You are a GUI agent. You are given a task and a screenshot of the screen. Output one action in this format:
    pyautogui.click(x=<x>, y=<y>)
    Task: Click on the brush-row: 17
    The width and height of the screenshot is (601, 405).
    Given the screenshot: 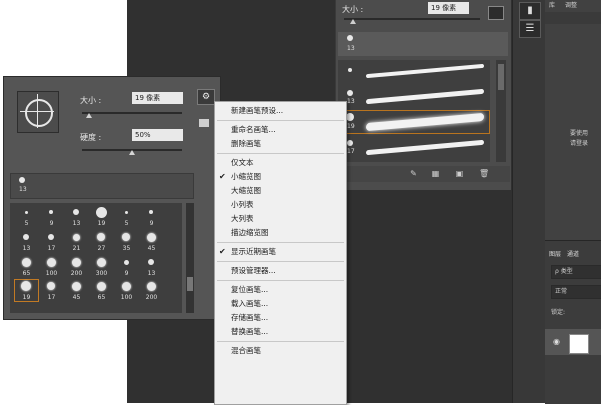 What is the action you would take?
    pyautogui.click(x=414, y=147)
    